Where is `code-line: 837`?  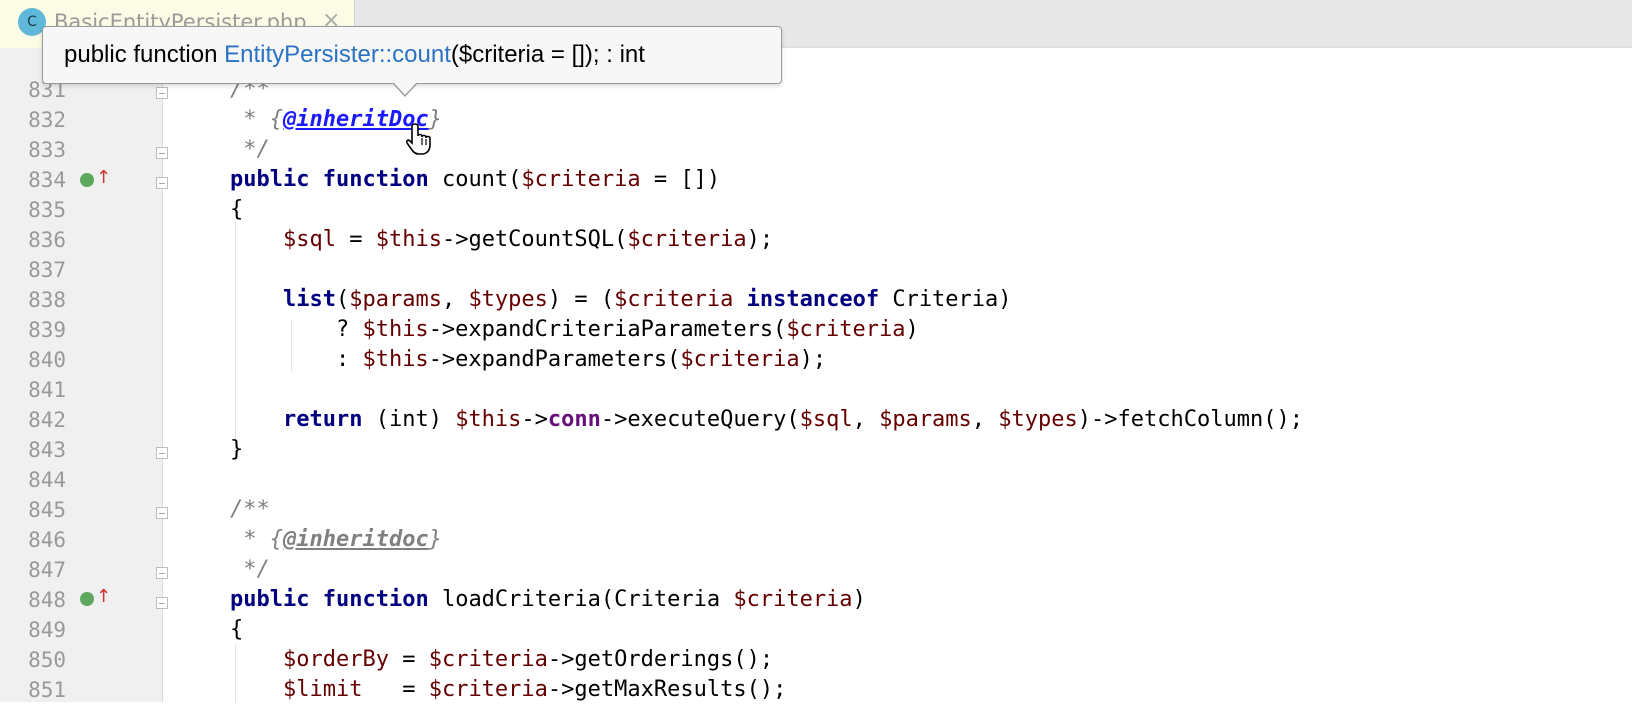
code-line: 837 is located at coordinates (816, 270).